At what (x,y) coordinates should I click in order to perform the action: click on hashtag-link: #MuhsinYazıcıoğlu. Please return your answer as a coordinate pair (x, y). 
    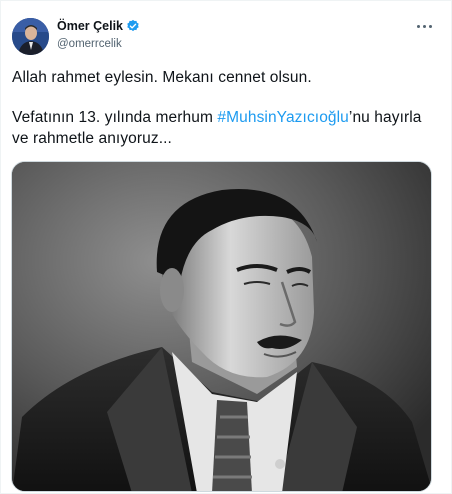
    Looking at the image, I should click on (283, 117).